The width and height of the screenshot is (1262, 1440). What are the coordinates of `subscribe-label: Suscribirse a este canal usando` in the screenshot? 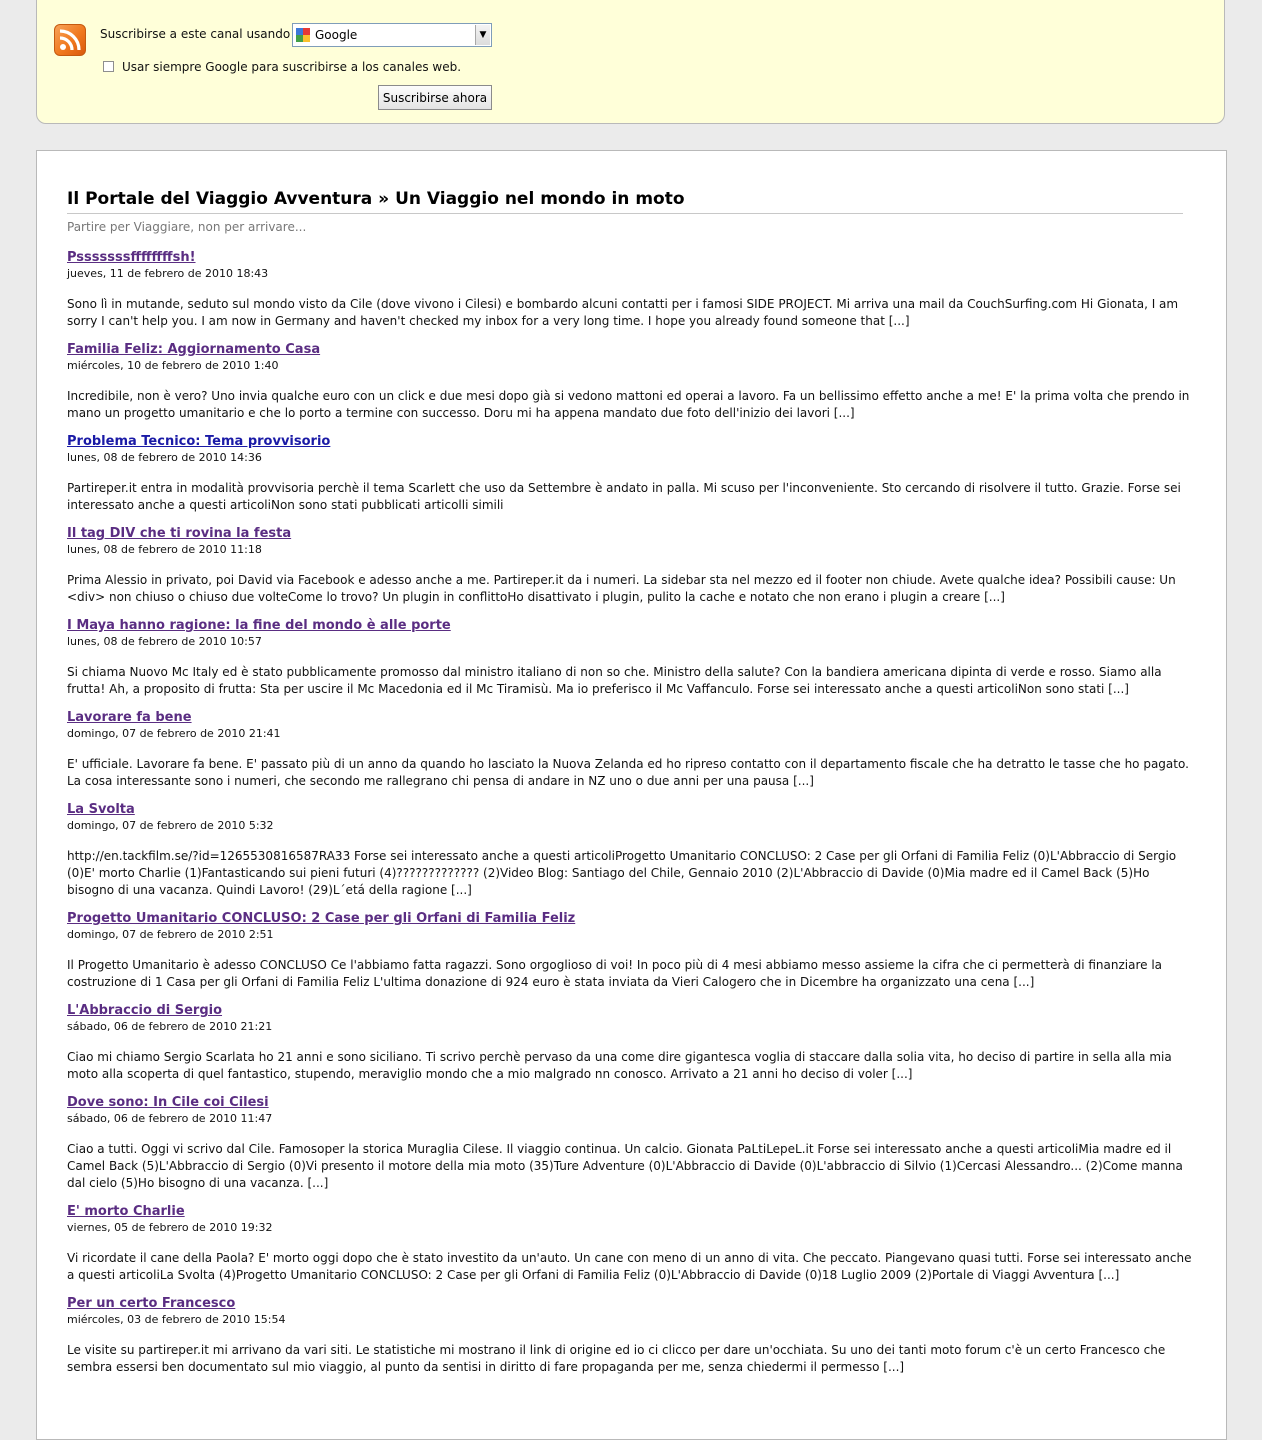 It's located at (195, 34).